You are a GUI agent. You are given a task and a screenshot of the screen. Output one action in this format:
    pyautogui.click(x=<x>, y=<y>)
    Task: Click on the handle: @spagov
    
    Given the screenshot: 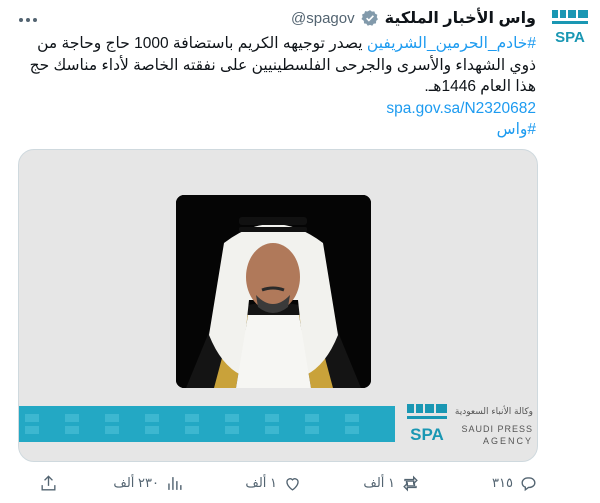 What is the action you would take?
    pyautogui.click(x=323, y=18)
    